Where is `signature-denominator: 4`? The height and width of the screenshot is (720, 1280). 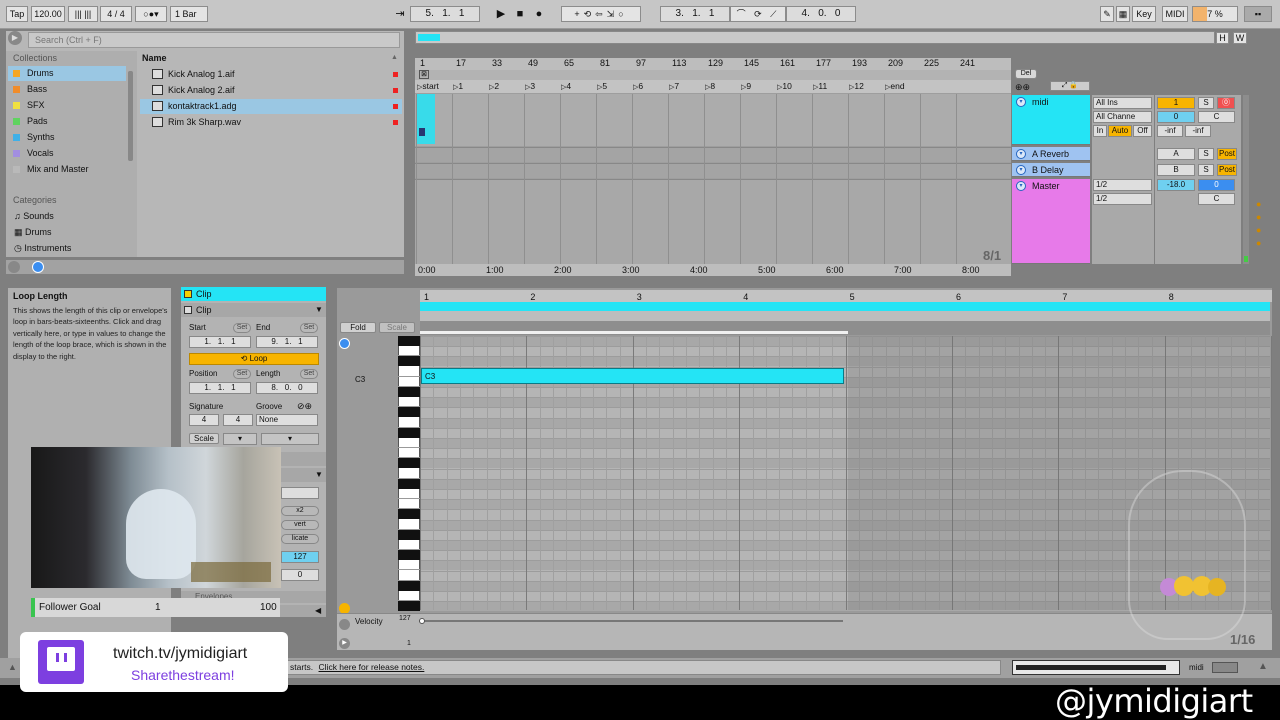
signature-denominator: 4 is located at coordinates (238, 420).